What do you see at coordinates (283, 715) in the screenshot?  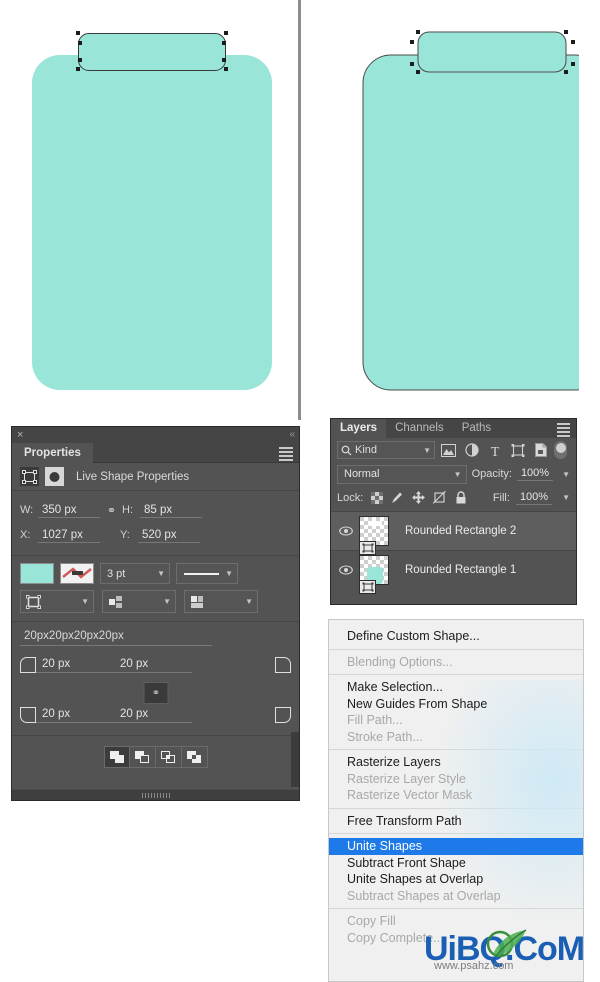 I see `corner-bottom-right-icon` at bounding box center [283, 715].